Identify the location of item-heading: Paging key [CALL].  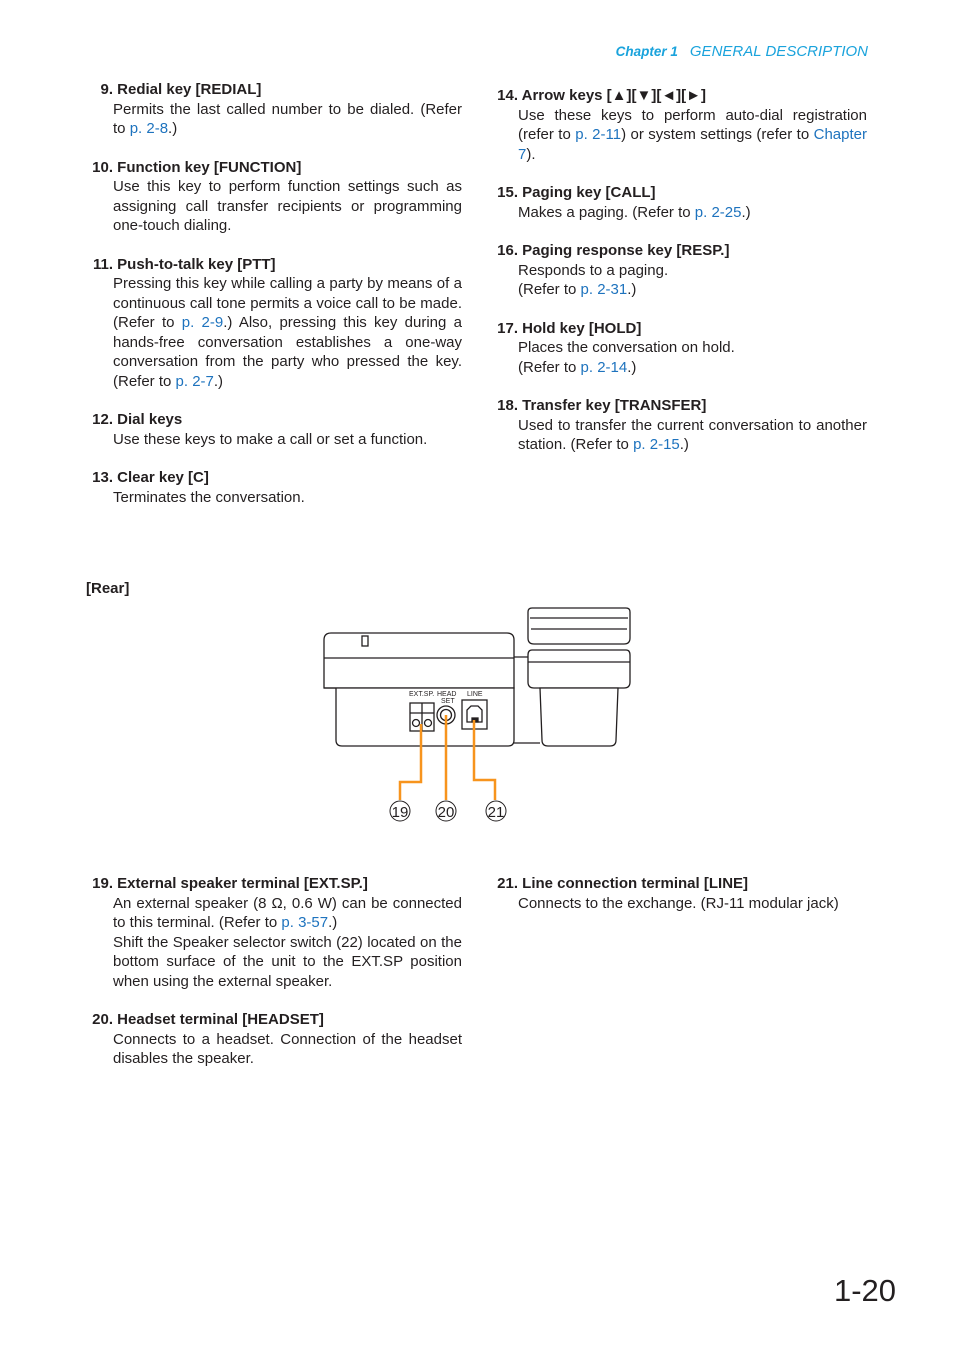
(589, 192).